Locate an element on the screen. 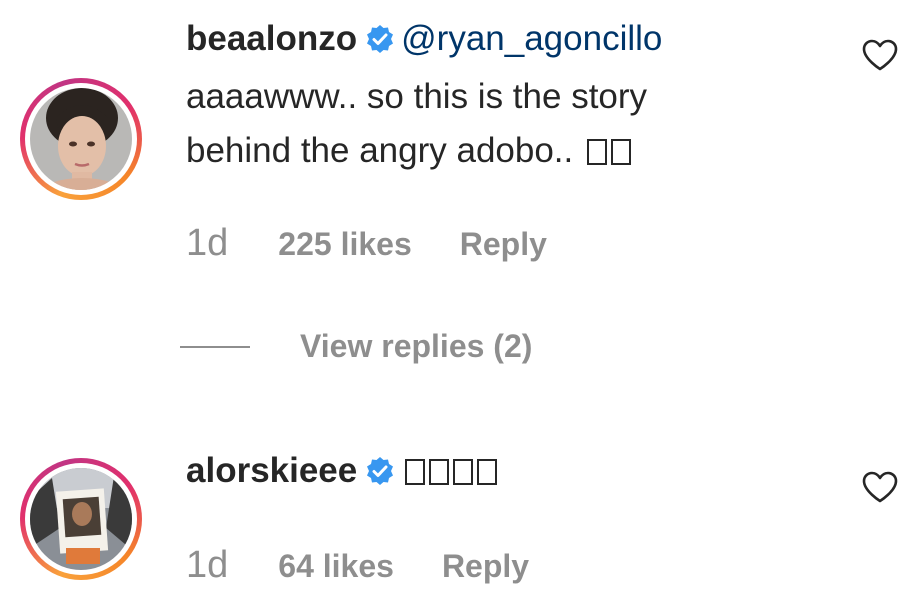  likes-count: 225 likes is located at coordinates (344, 244).